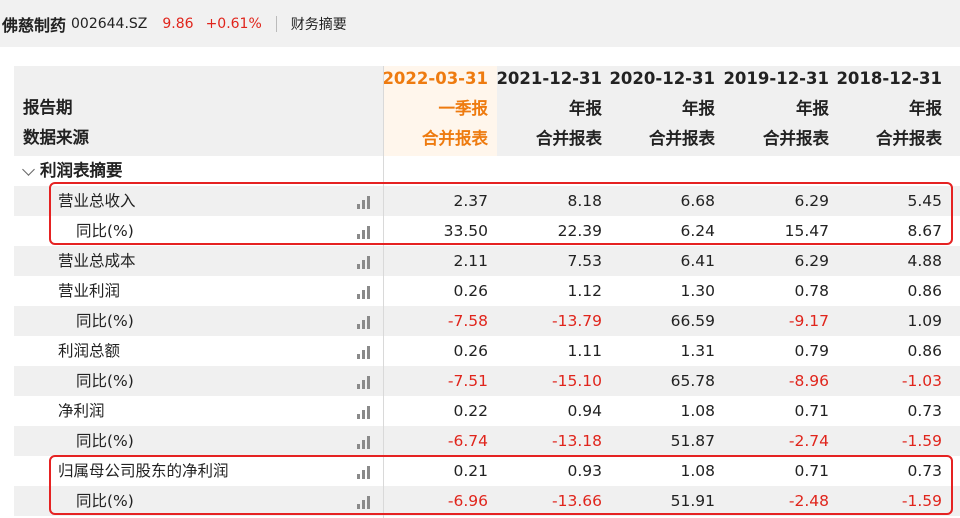  What do you see at coordinates (319, 24) in the screenshot?
I see `tab-financial-summary: 财务摘要` at bounding box center [319, 24].